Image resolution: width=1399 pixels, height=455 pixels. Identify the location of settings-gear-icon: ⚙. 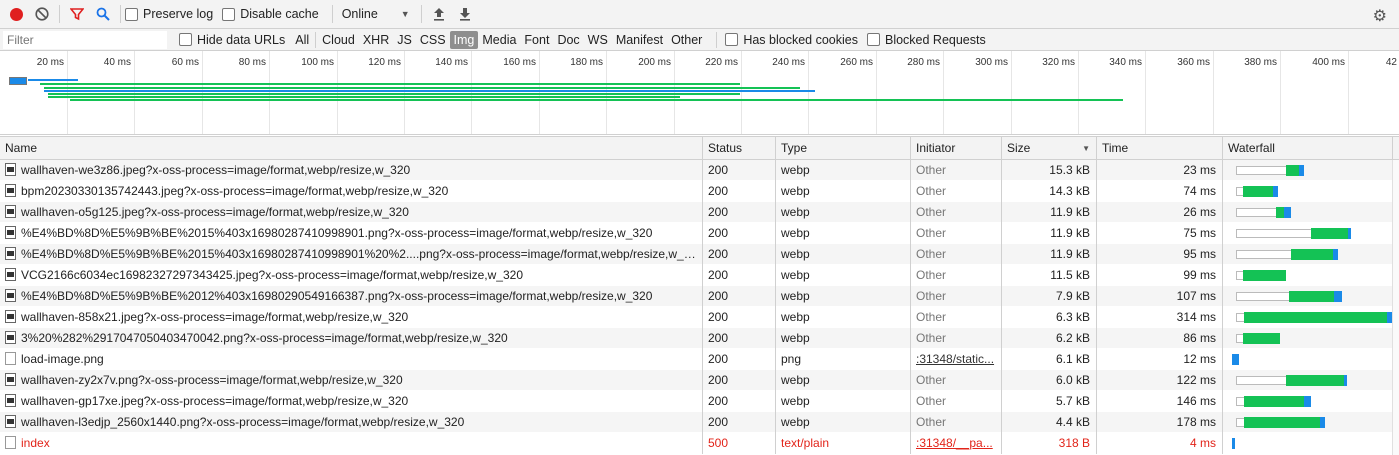
(1380, 16).